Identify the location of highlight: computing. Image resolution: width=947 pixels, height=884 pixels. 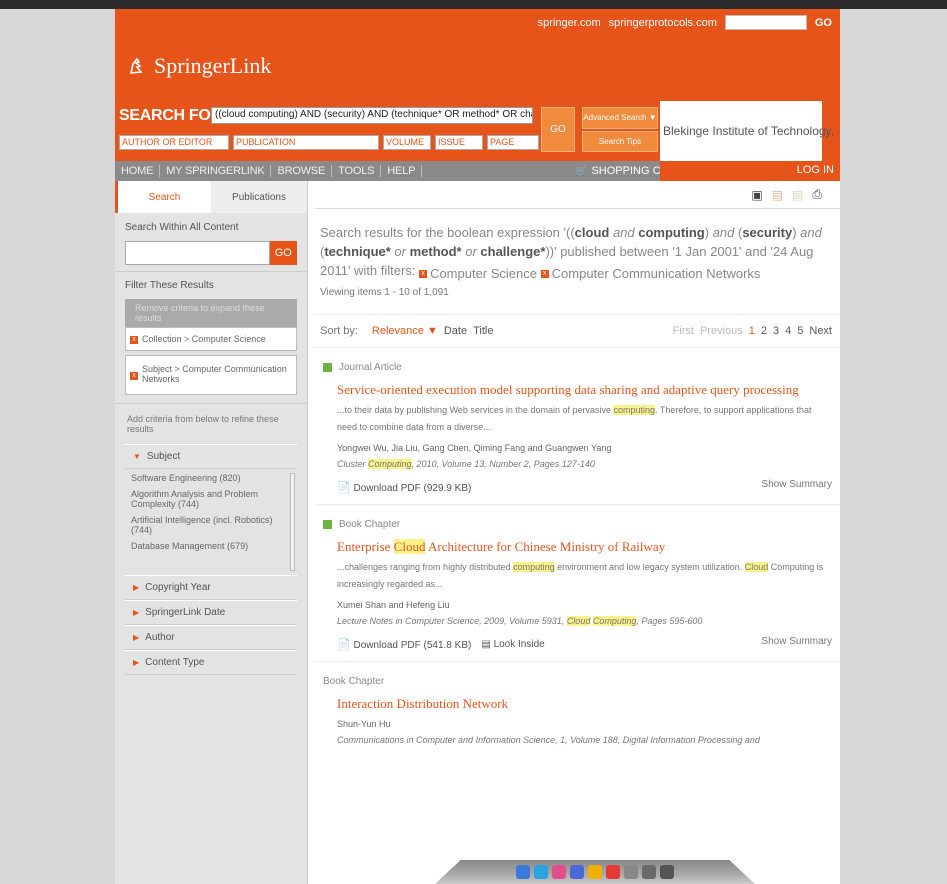
(534, 566).